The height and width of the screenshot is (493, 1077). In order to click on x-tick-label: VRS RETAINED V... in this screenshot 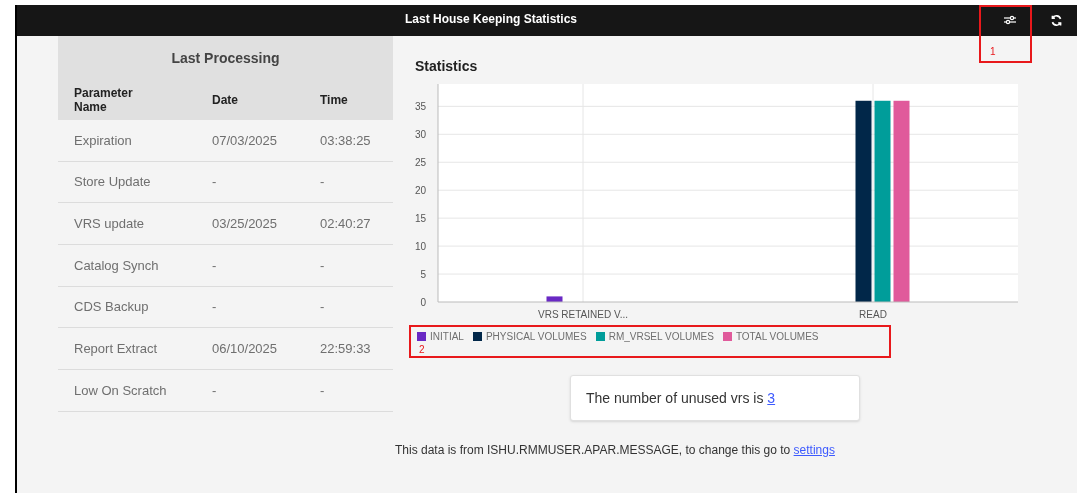, I will do `click(583, 314)`.